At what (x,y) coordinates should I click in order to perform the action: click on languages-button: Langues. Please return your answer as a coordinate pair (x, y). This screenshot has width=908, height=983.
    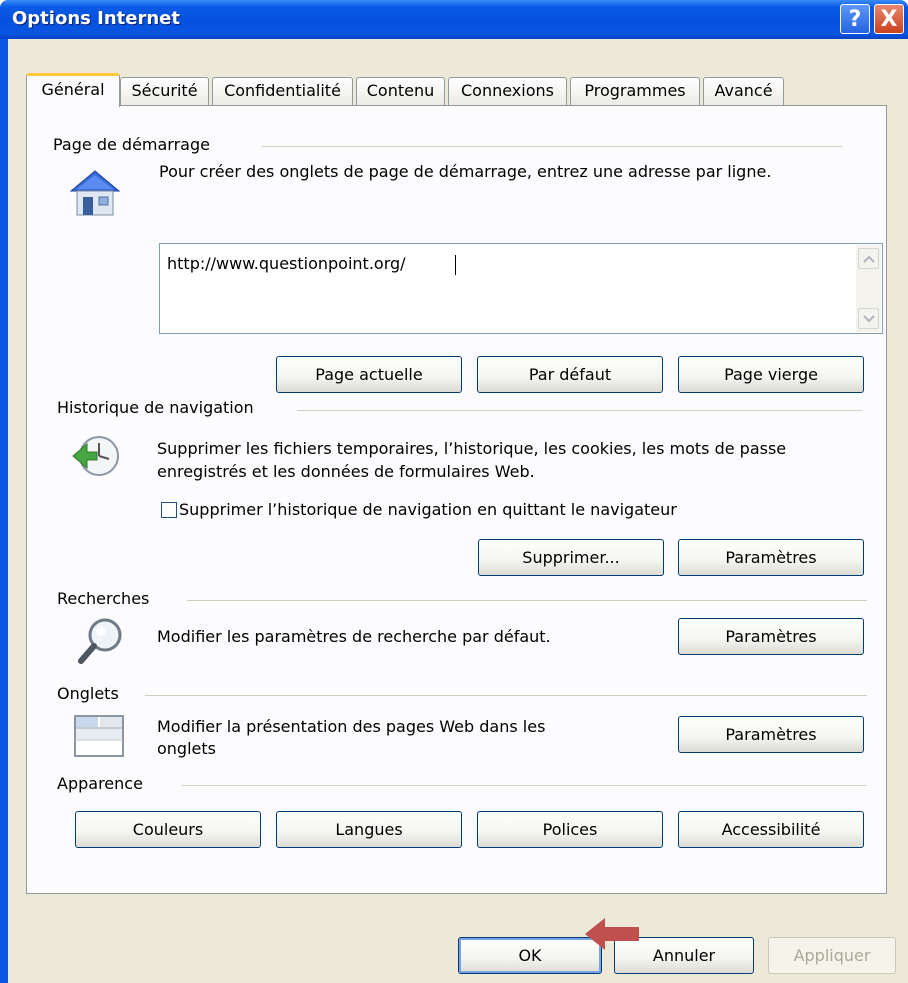
    Looking at the image, I should click on (369, 829).